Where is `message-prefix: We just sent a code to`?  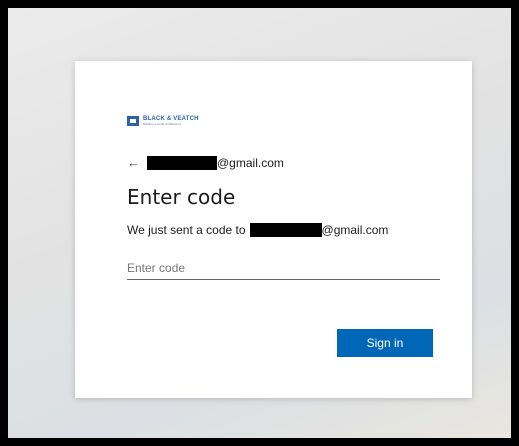 message-prefix: We just sent a code to is located at coordinates (186, 230).